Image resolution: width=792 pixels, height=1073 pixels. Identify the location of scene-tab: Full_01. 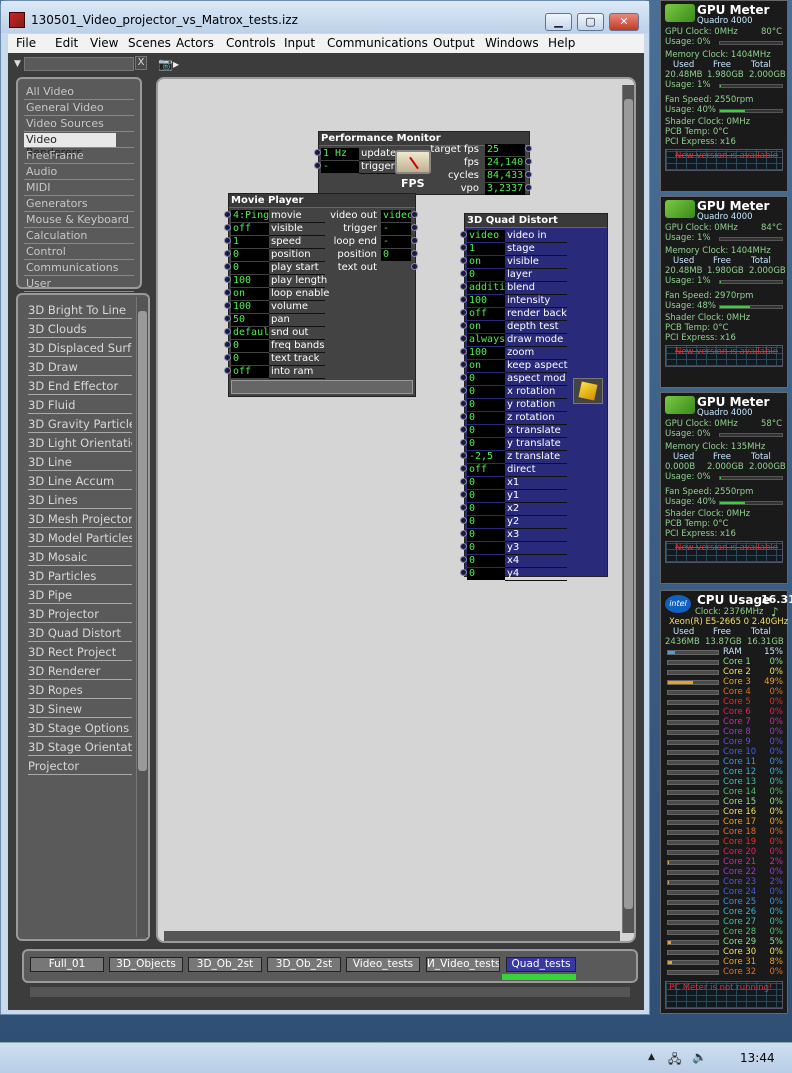
(67, 964).